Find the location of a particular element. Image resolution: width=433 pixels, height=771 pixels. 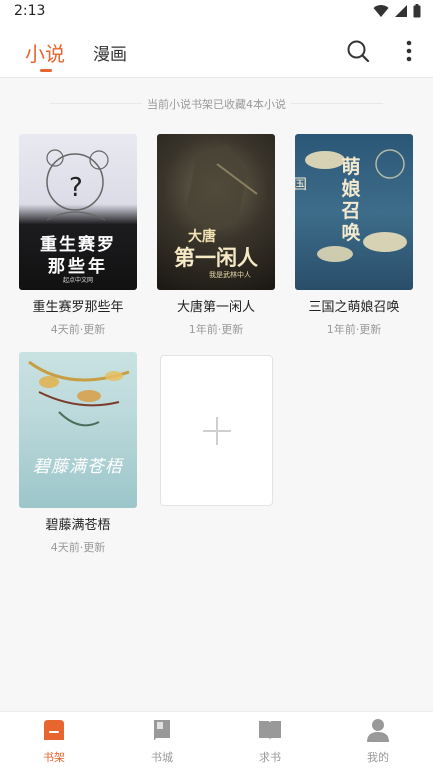

book-title: 三国之萌娘召唤 is located at coordinates (354, 307).